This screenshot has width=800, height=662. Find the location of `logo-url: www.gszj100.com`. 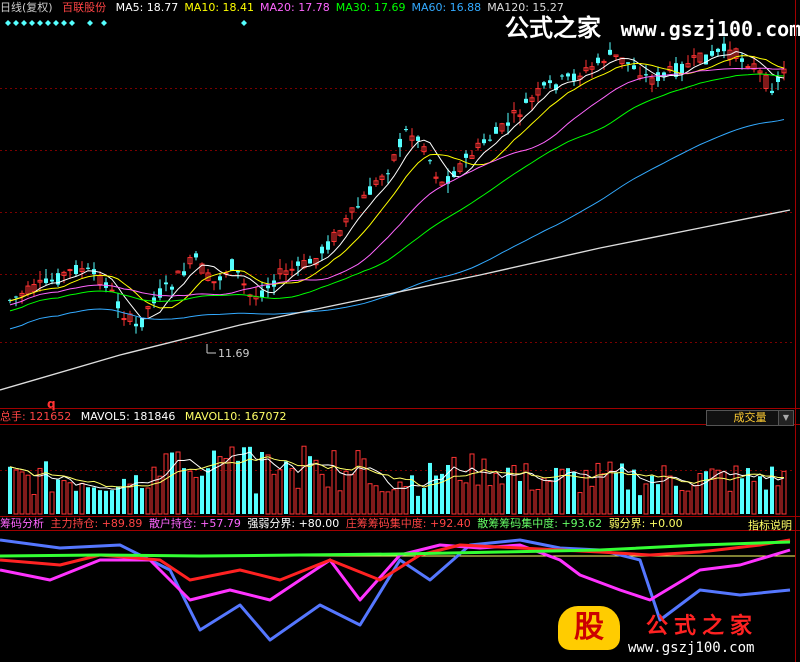

logo-url: www.gszj100.com is located at coordinates (691, 648).